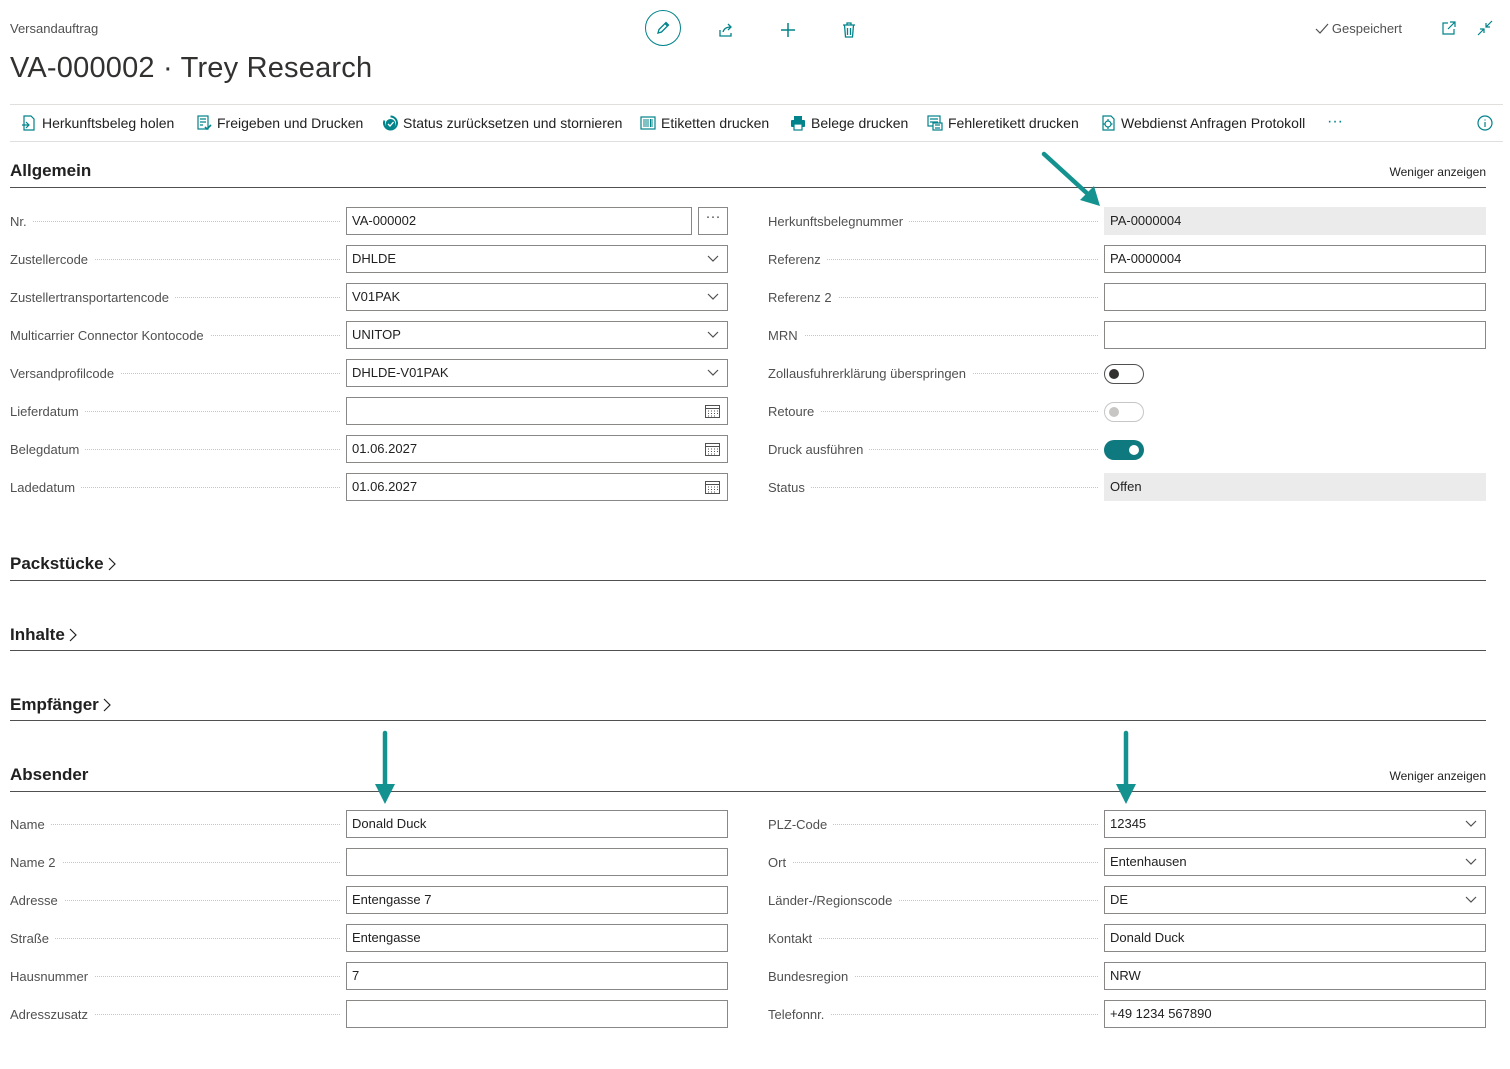 This screenshot has width=1510, height=1069. Describe the element at coordinates (1437, 776) in the screenshot. I see `show-less-sender-button: Weniger anzeigen` at that location.